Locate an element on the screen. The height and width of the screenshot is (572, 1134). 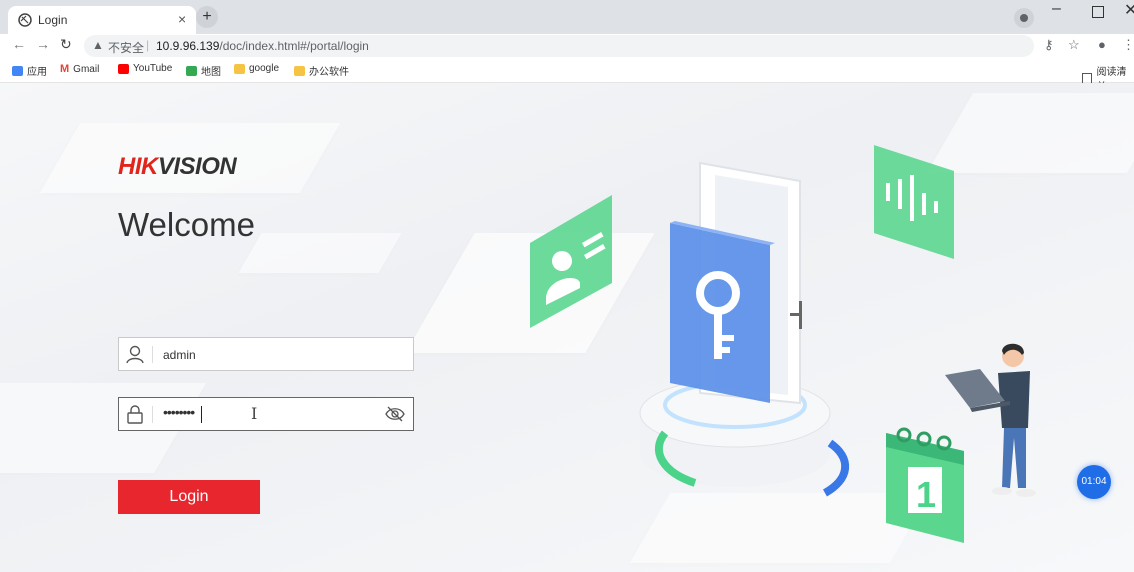
tab-strip: Login × + – ✕ is located at coordinates (567, 17).